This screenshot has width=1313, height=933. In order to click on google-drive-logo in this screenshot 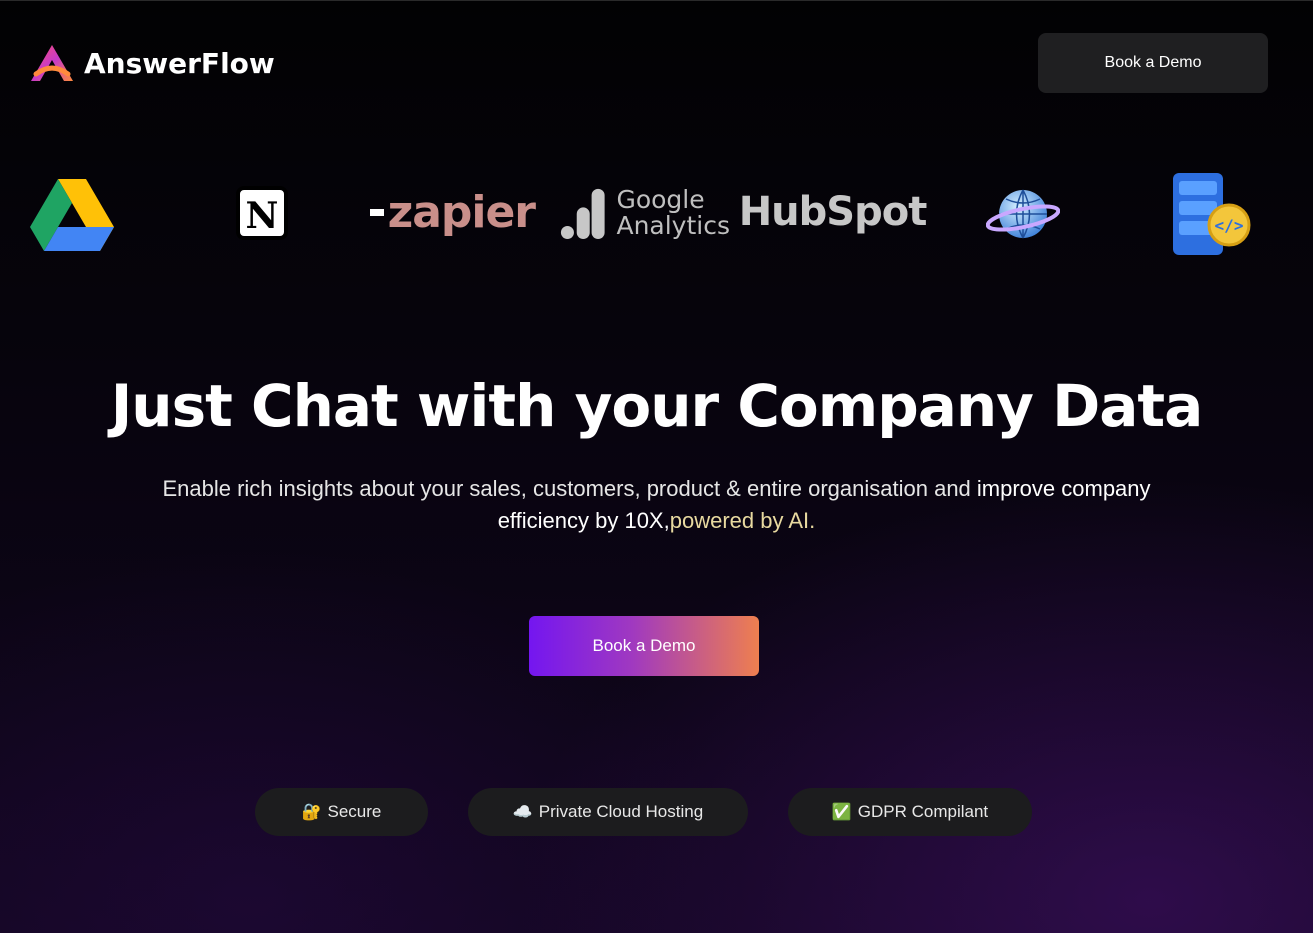, I will do `click(72, 214)`.